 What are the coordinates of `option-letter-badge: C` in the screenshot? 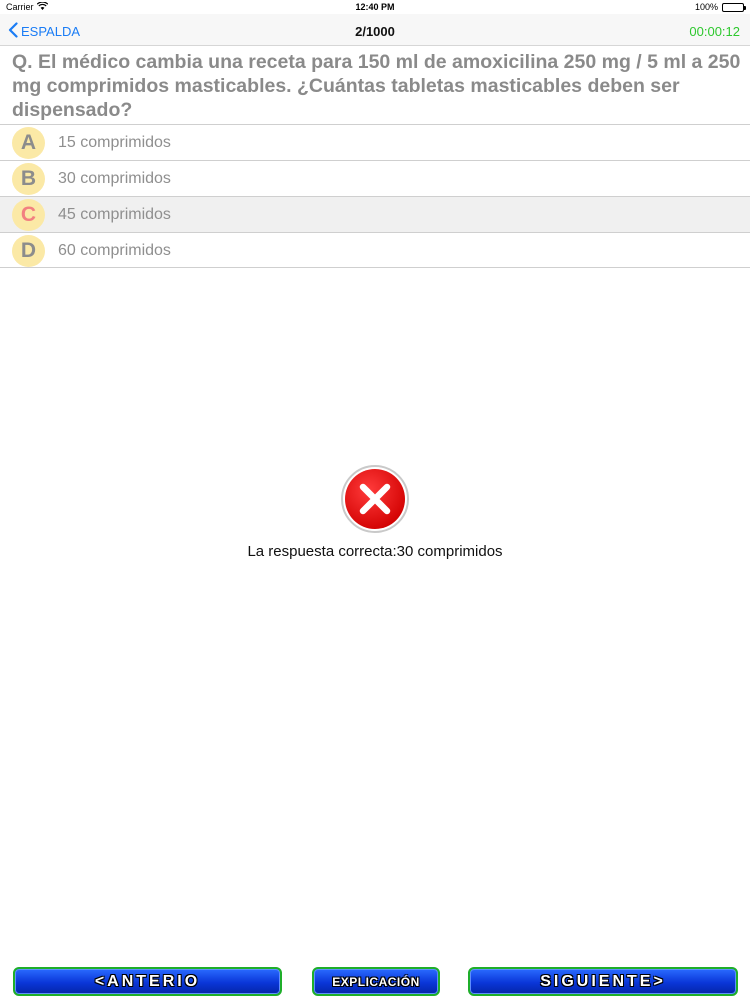 It's located at (28, 215).